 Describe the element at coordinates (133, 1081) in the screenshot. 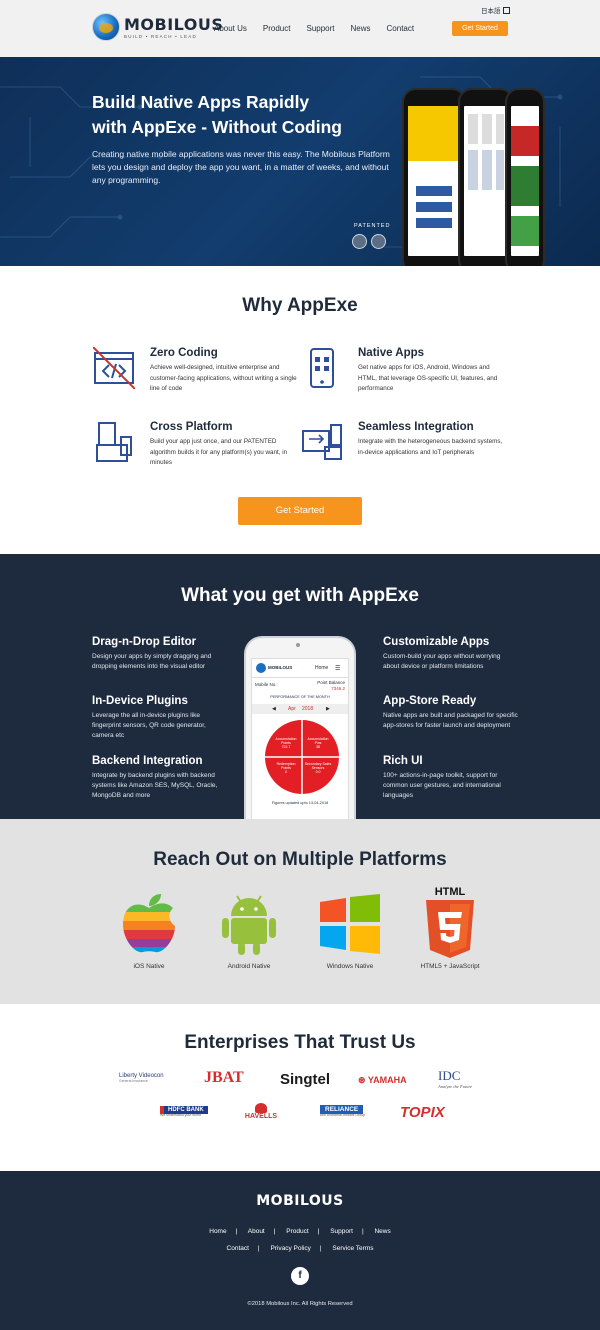

I see `logo-tagline: General Insurance` at that location.